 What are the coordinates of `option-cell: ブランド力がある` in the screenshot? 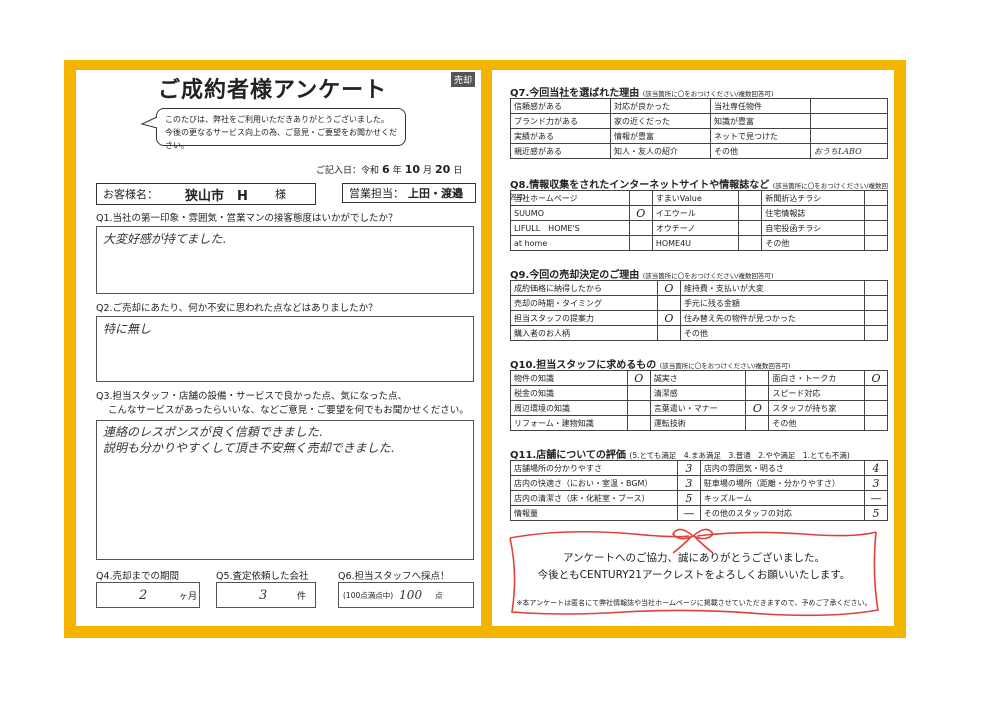 It's located at (560, 121).